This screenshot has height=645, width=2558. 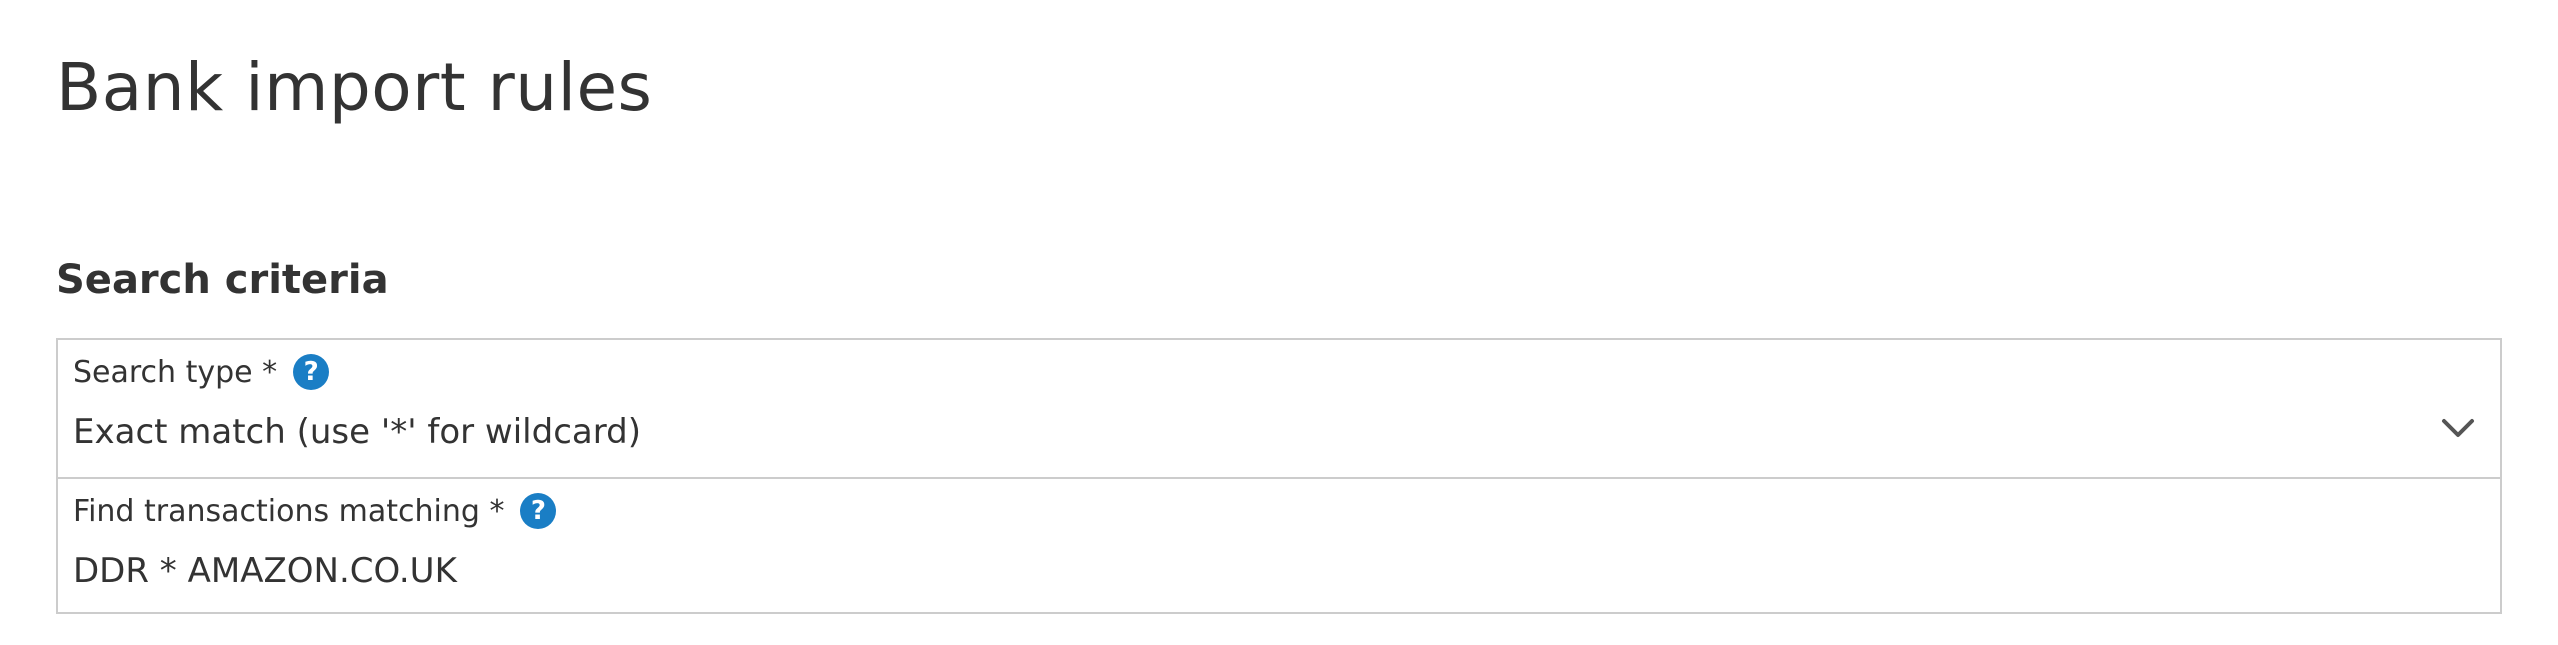 I want to click on find-transactions-label-row: Find transactions matching * ?, so click(x=315, y=511).